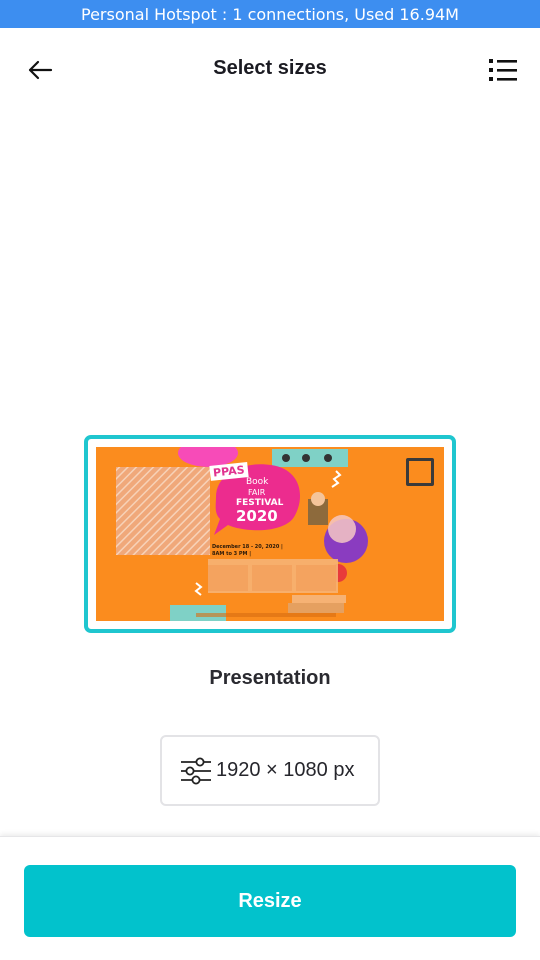  Describe the element at coordinates (270, 678) in the screenshot. I see `size-name: Presentation` at that location.